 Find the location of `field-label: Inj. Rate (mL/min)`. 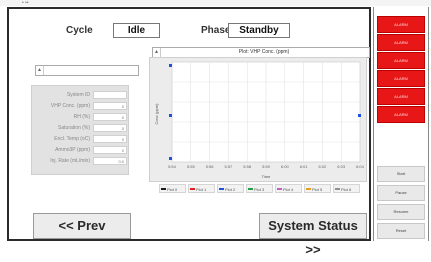

field-label: Inj. Rate (mL/min) is located at coordinates (70, 161).